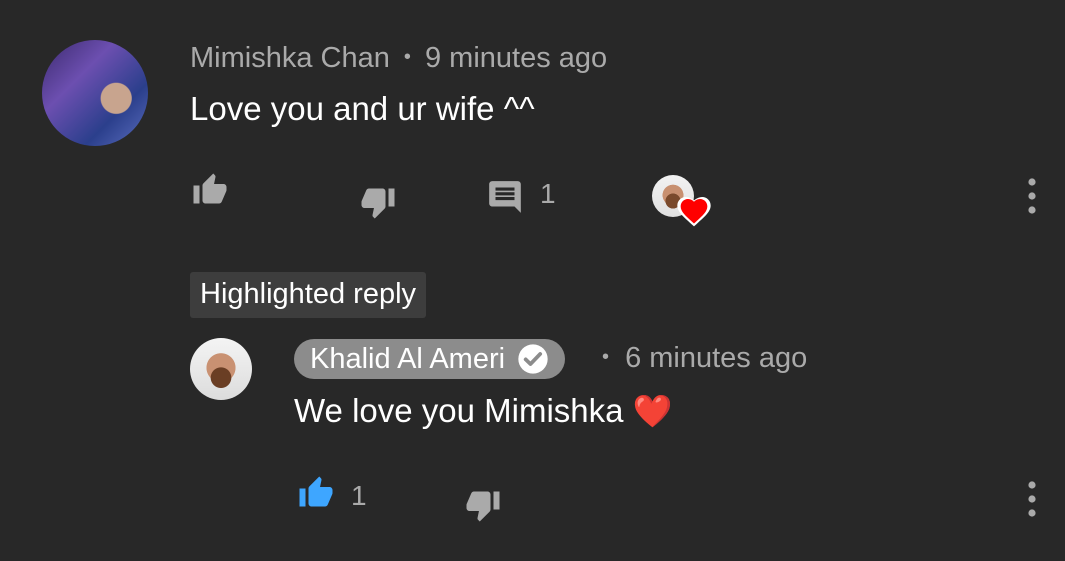 This screenshot has height=561, width=1065. I want to click on reply-time: 6 minutes ago, so click(716, 358).